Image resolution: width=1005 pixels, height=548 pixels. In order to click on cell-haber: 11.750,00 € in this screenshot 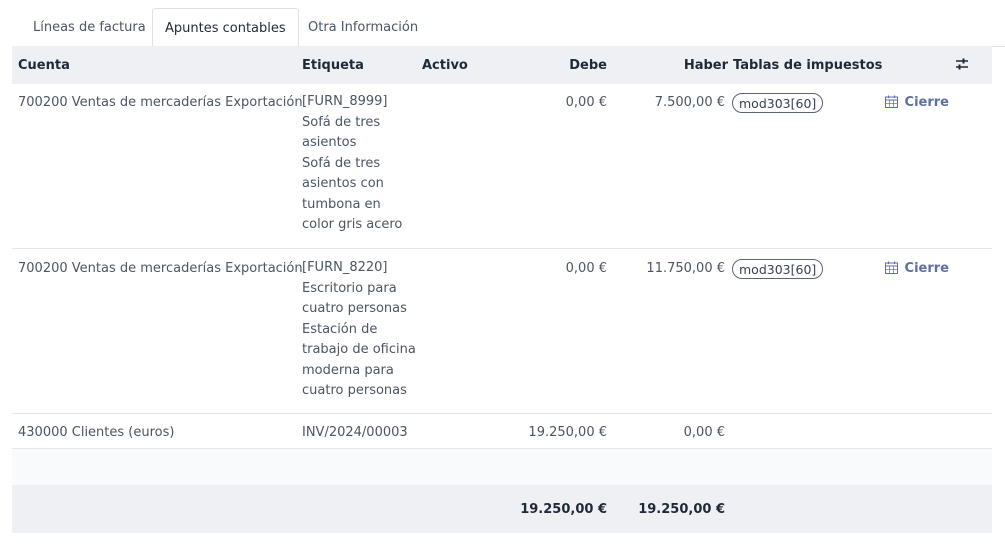, I will do `click(685, 268)`.